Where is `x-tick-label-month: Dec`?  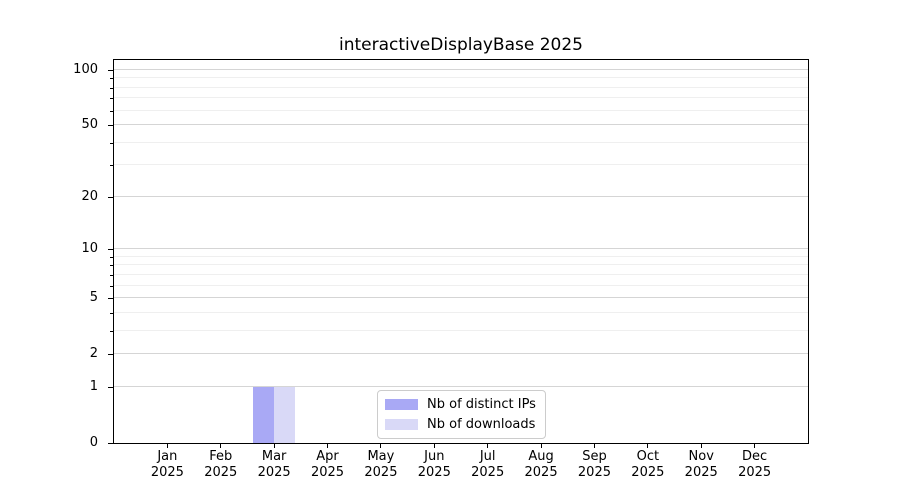 x-tick-label-month: Dec is located at coordinates (755, 456).